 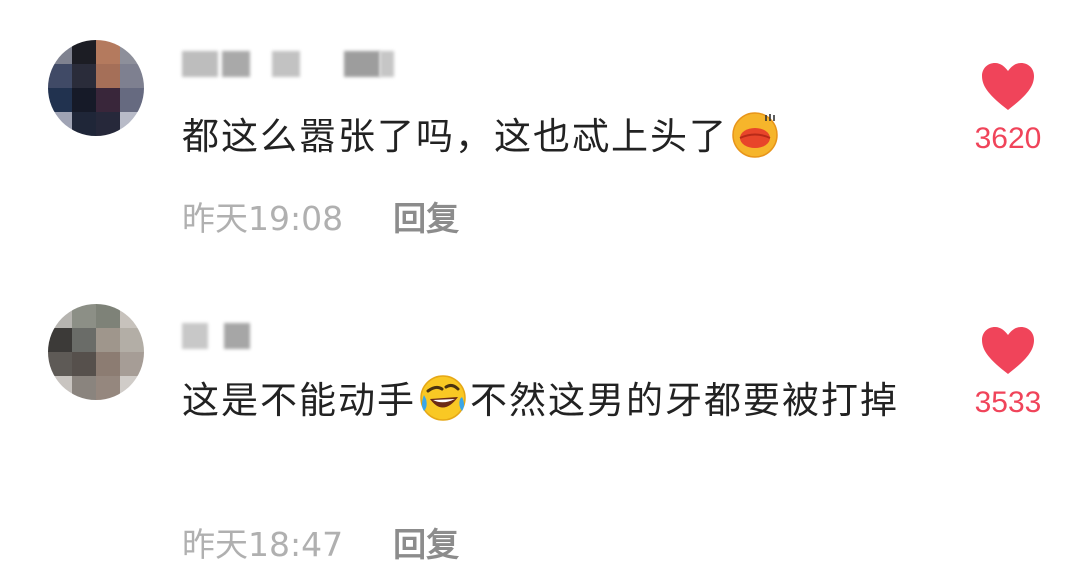 What do you see at coordinates (455, 136) in the screenshot?
I see `comment-text-part: 都这么嚣张了吗，这也忒上头了` at bounding box center [455, 136].